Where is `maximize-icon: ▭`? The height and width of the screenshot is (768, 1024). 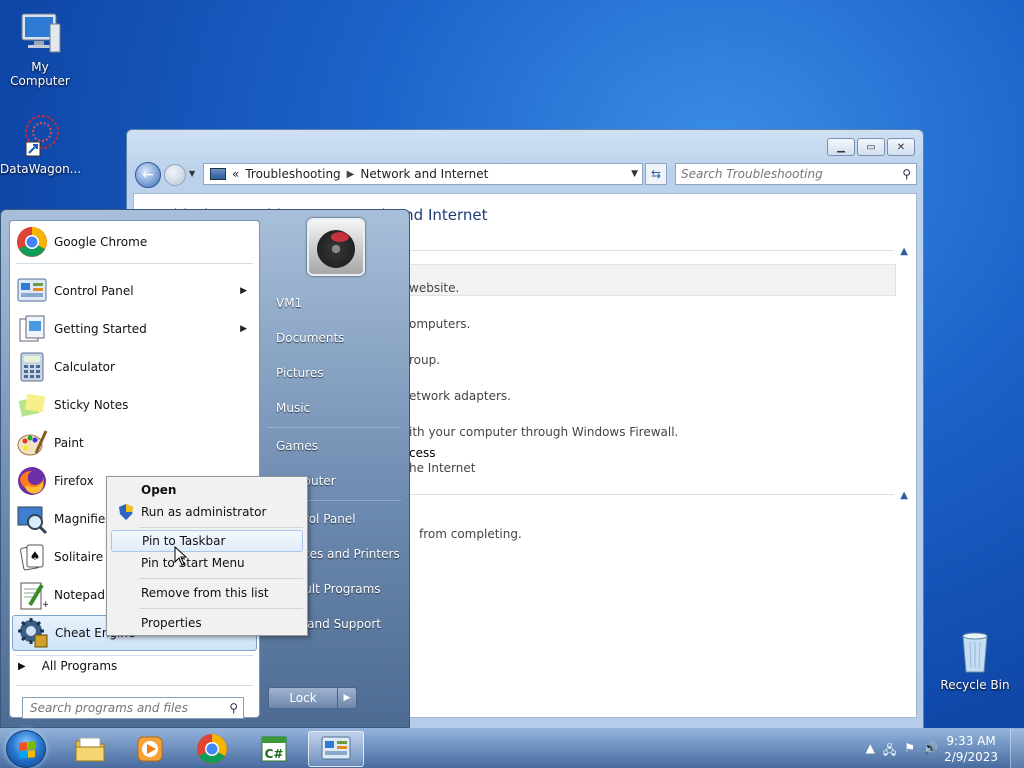 maximize-icon: ▭ is located at coordinates (871, 147).